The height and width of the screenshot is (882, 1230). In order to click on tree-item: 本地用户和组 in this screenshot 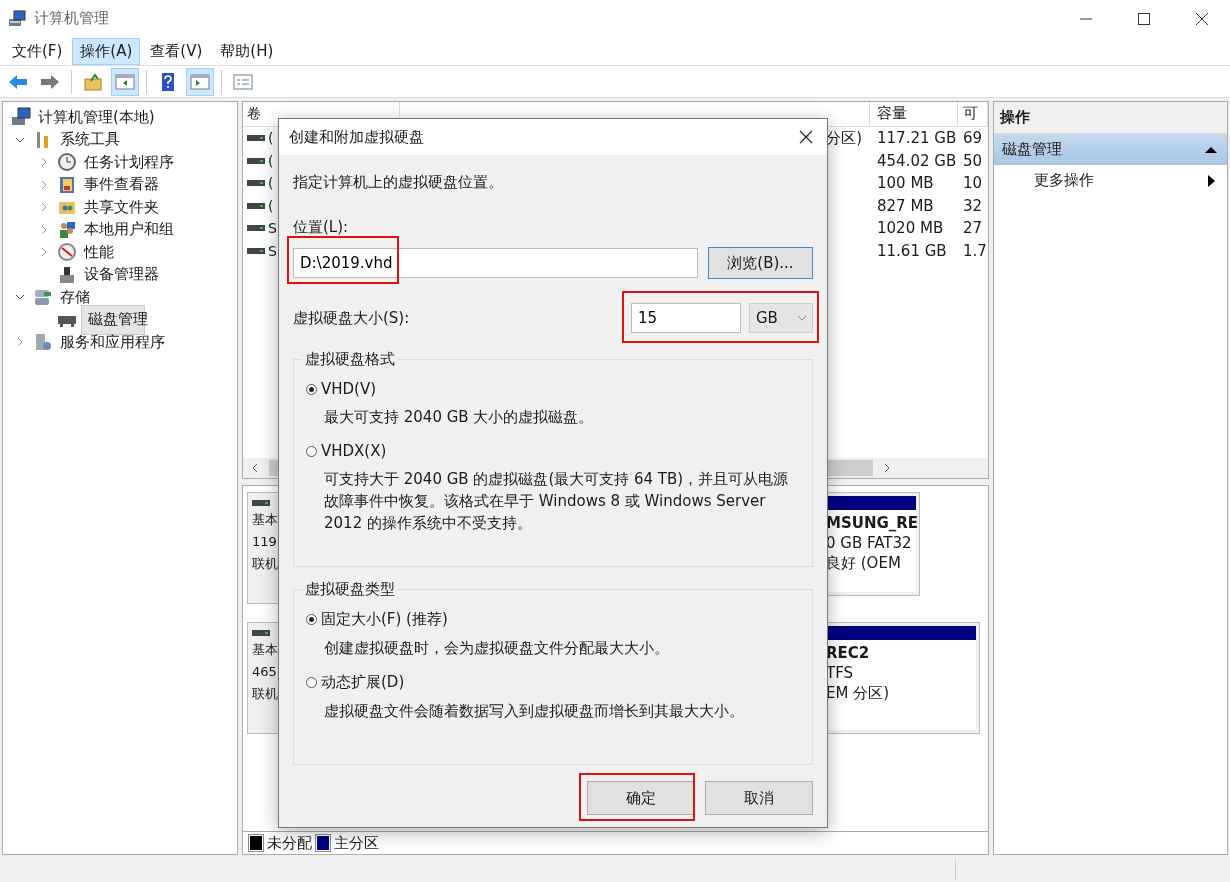, I will do `click(129, 230)`.